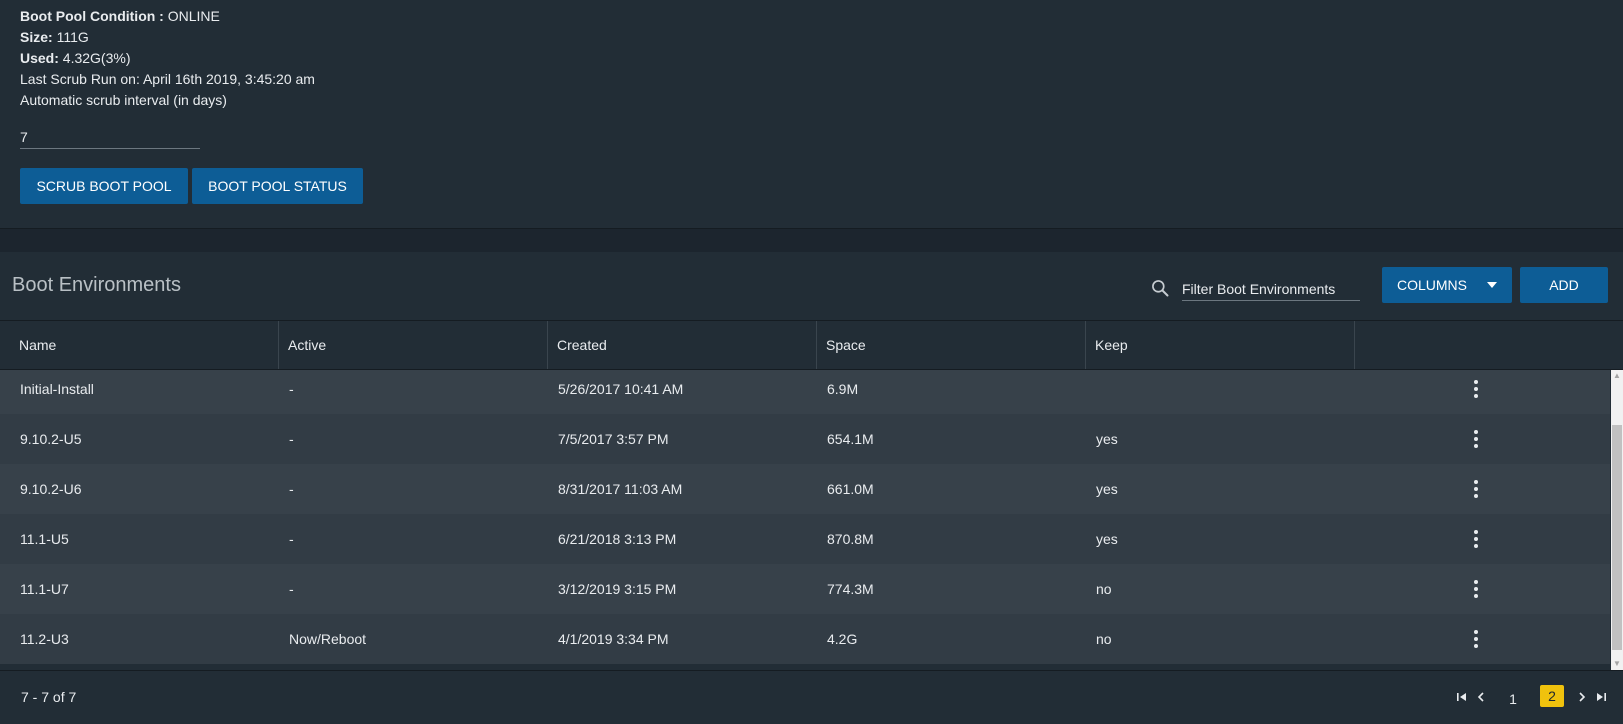  Describe the element at coordinates (1432, 285) in the screenshot. I see `columns-button-label: COLUMNS` at that location.